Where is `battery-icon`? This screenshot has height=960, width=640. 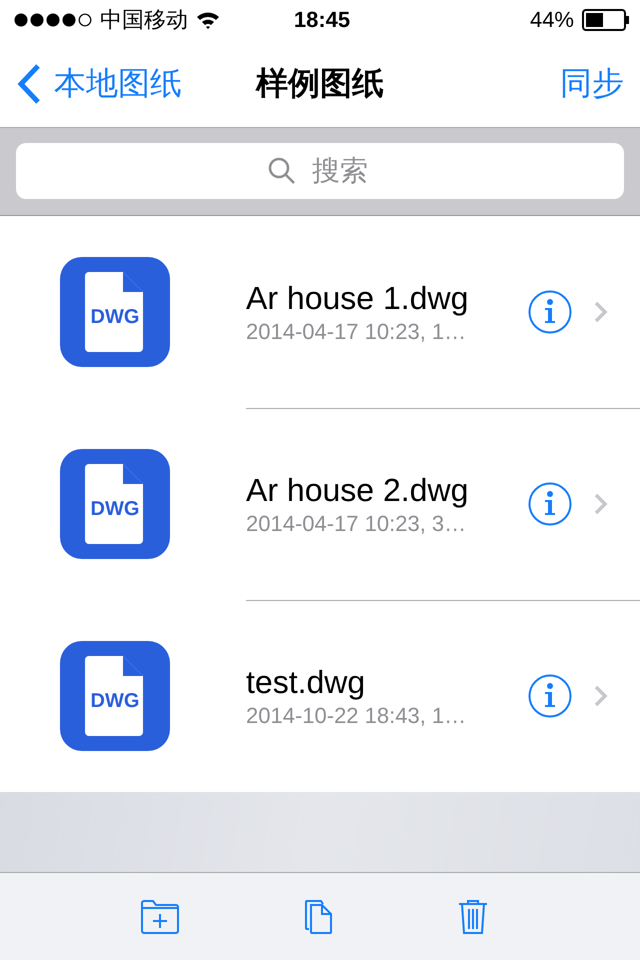
battery-icon is located at coordinates (606, 20).